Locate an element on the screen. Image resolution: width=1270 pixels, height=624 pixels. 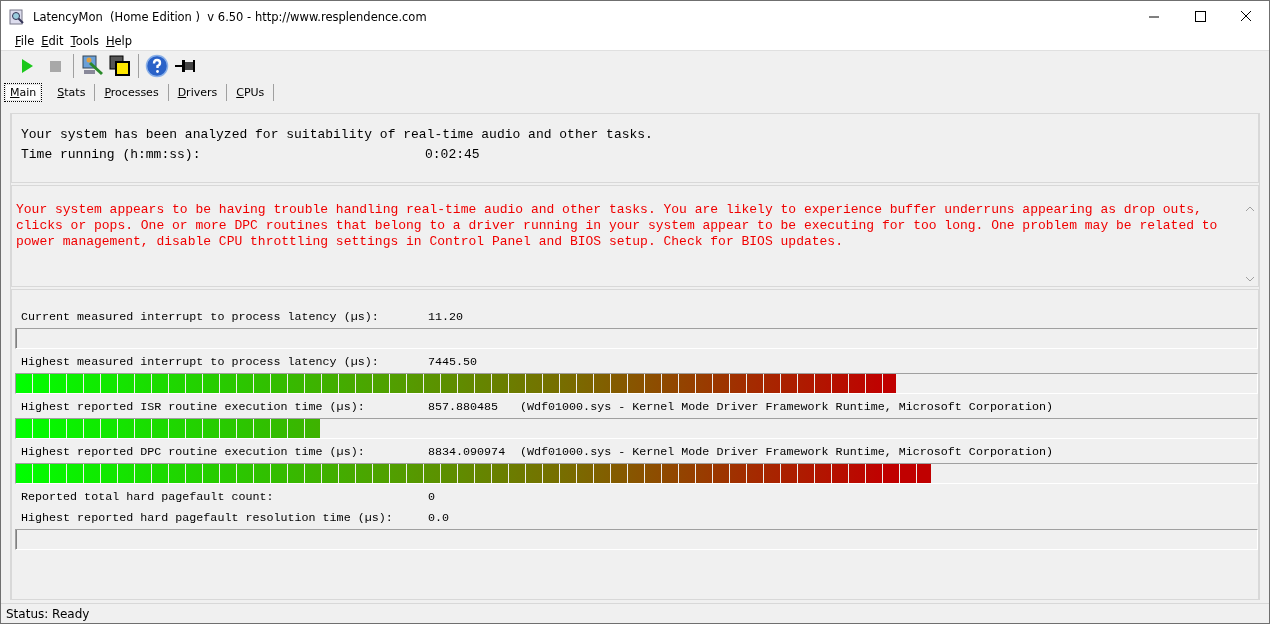
menu-item: File is located at coordinates (26, 41).